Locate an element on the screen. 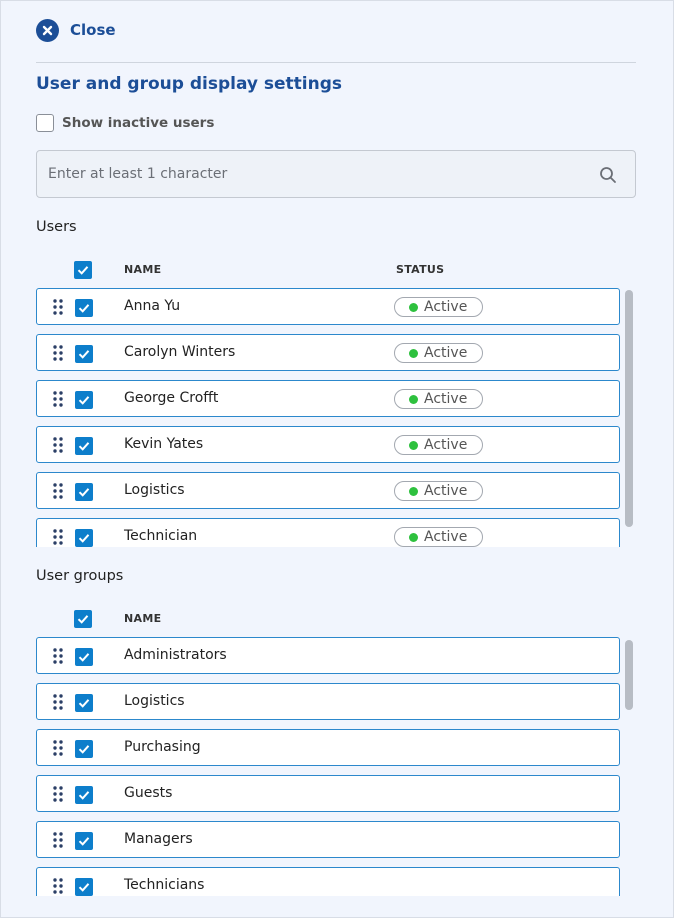 This screenshot has height=918, width=674. user-row: Technician Active is located at coordinates (328, 532).